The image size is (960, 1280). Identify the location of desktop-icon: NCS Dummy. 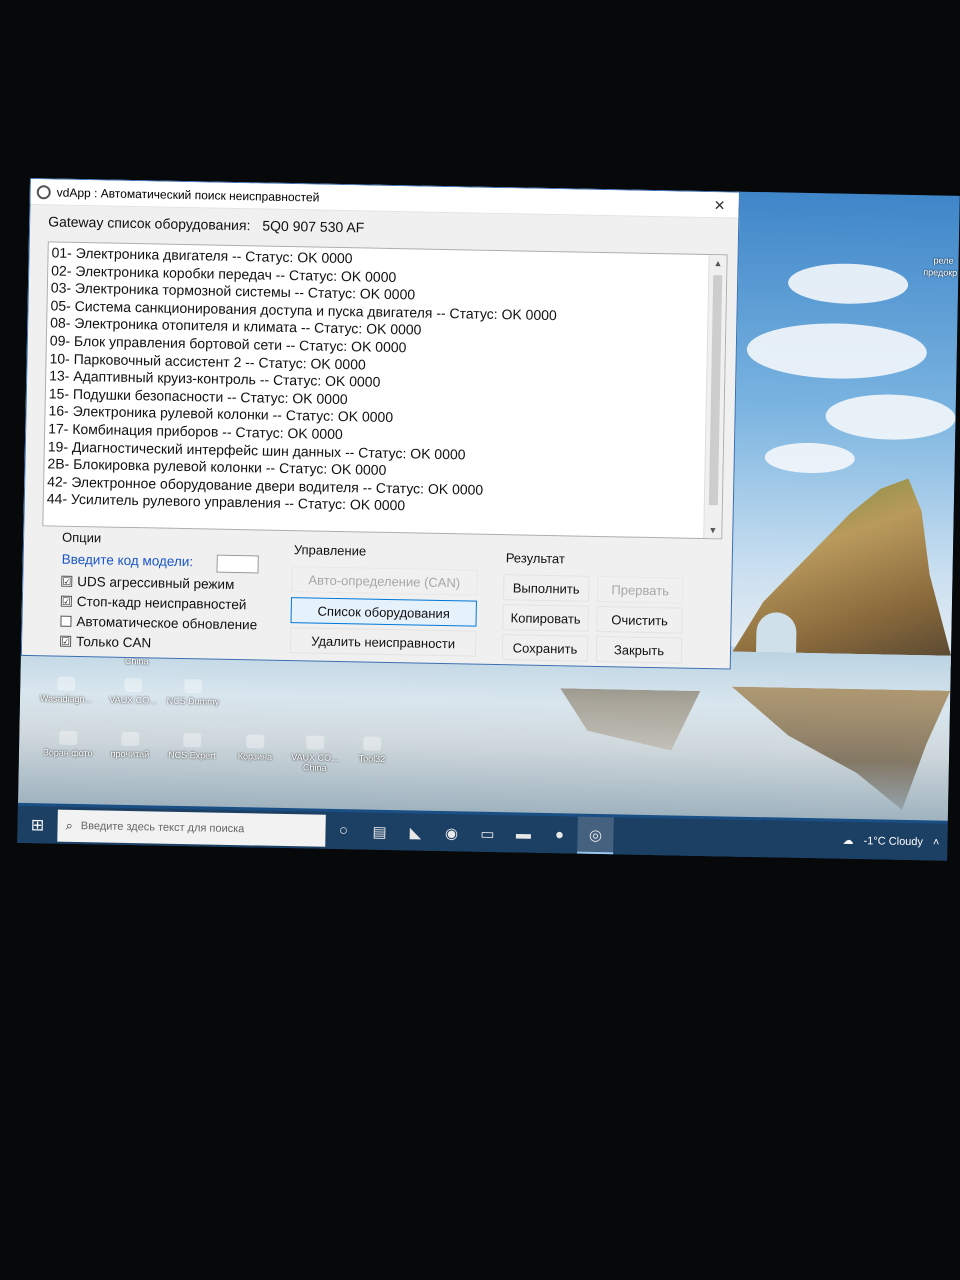
(193, 693).